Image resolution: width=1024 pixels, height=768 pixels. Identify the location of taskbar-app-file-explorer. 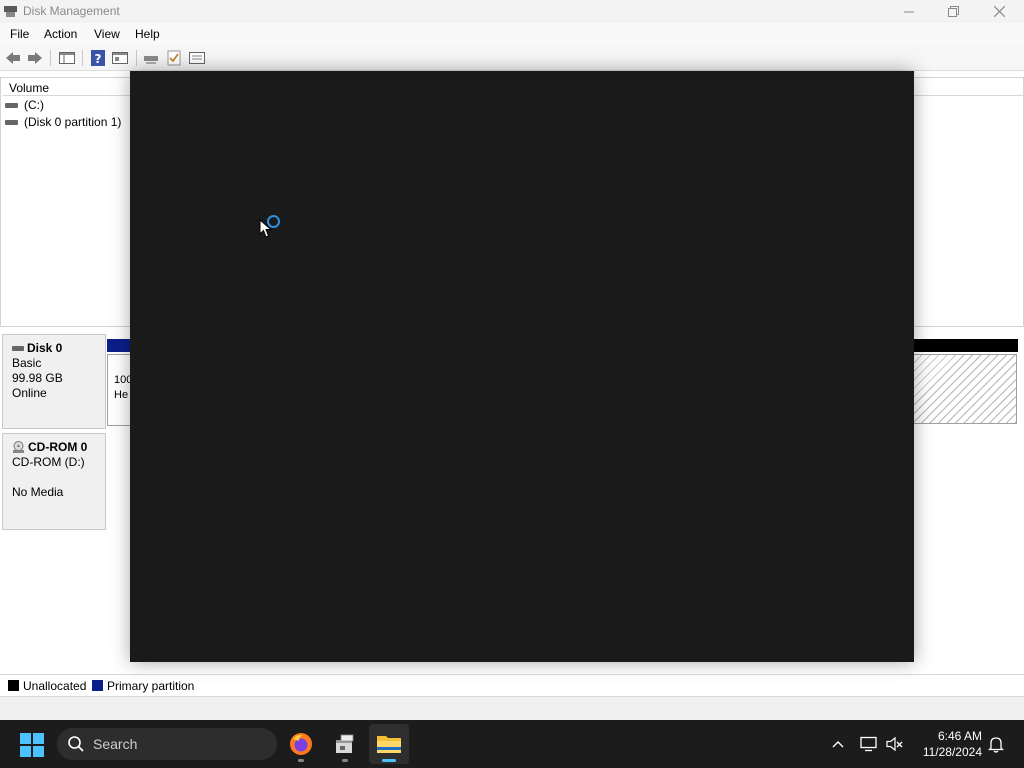
(389, 744).